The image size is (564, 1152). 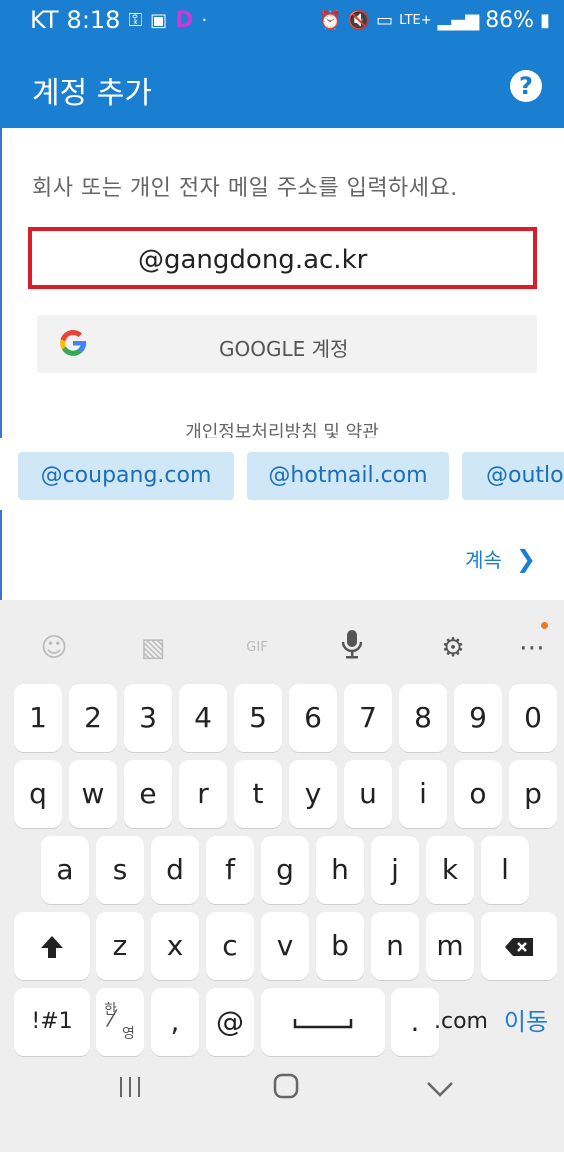 What do you see at coordinates (184, 20) in the screenshot?
I see `app-d-icon: D` at bounding box center [184, 20].